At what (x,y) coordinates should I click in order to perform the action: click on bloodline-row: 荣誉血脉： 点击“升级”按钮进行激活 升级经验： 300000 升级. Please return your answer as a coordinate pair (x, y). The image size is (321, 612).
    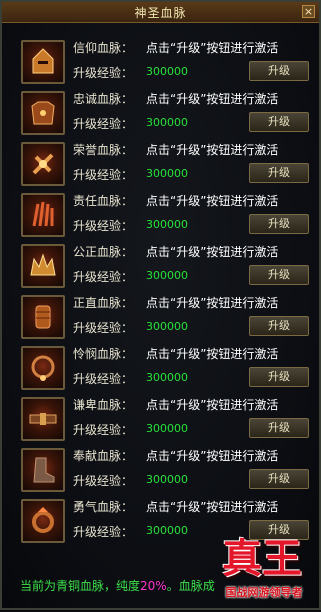
    Looking at the image, I should click on (166, 166).